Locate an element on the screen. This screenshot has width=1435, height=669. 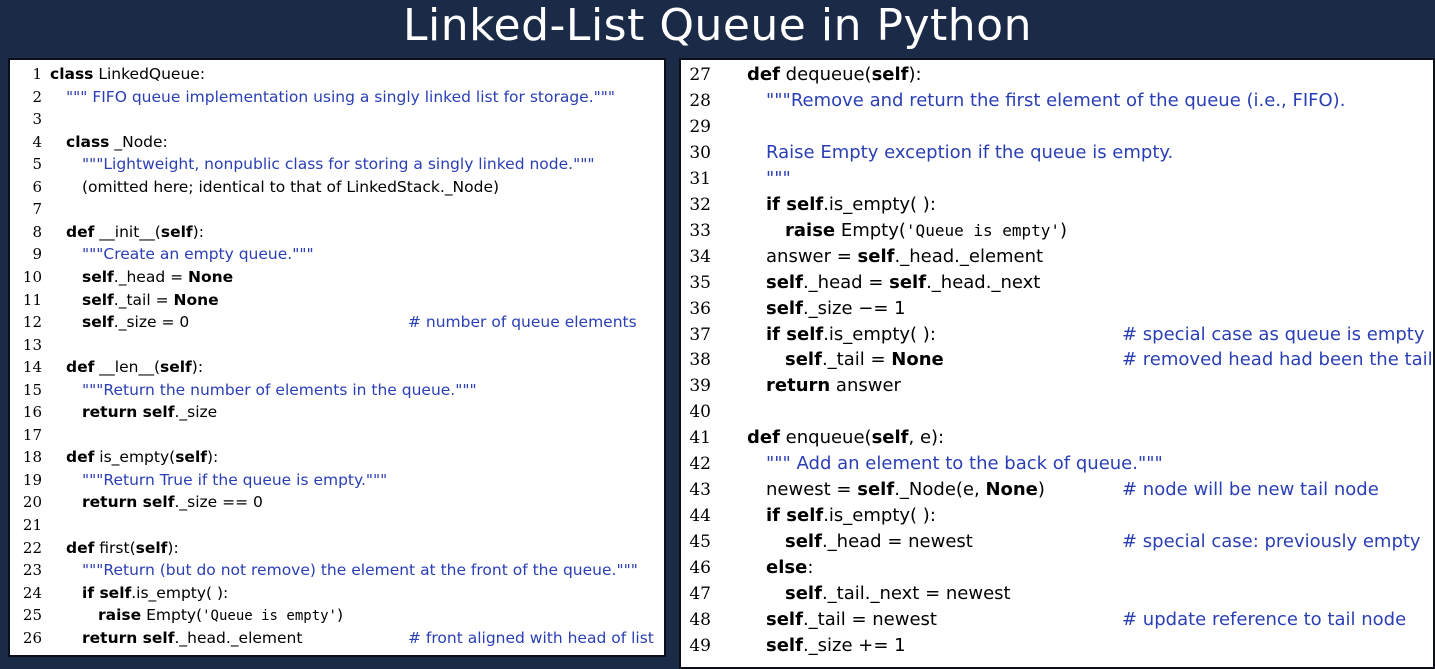
code-line: 14 def __len__(self): is located at coordinates (337, 367).